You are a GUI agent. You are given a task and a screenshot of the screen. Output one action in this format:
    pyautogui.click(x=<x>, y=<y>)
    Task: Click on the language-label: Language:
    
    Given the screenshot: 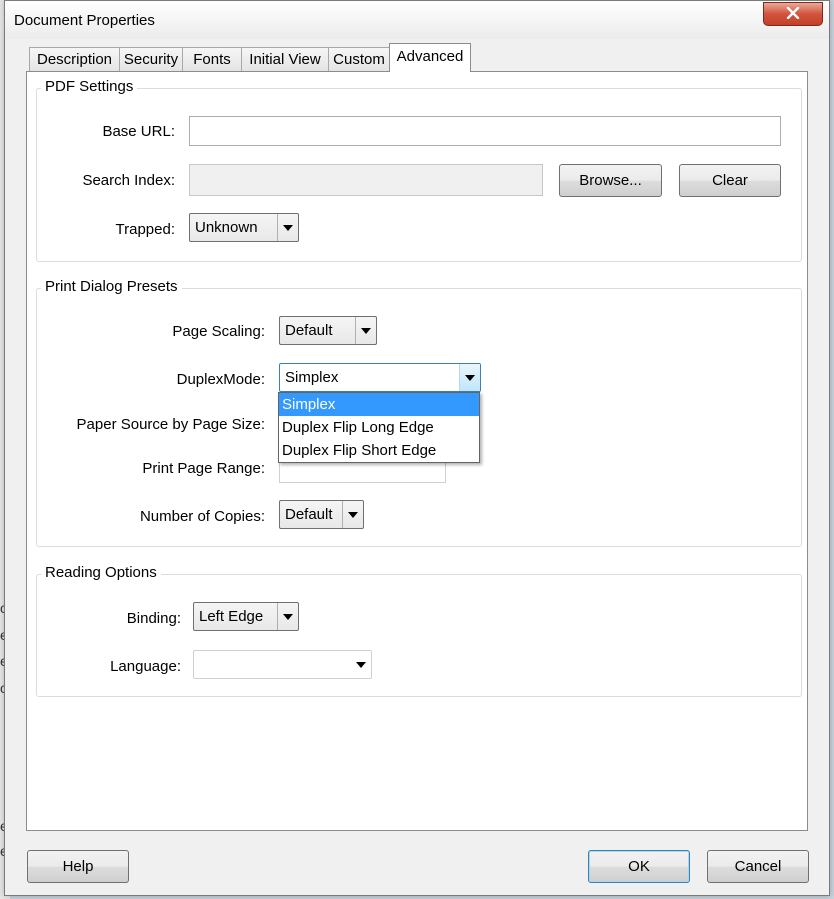 What is the action you would take?
    pyautogui.click(x=145, y=666)
    